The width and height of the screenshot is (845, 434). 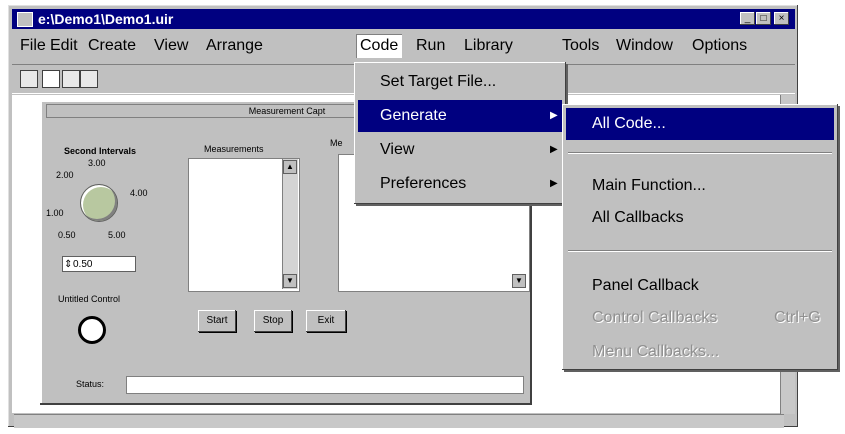 What do you see at coordinates (379, 46) in the screenshot?
I see `menu-code: Code` at bounding box center [379, 46].